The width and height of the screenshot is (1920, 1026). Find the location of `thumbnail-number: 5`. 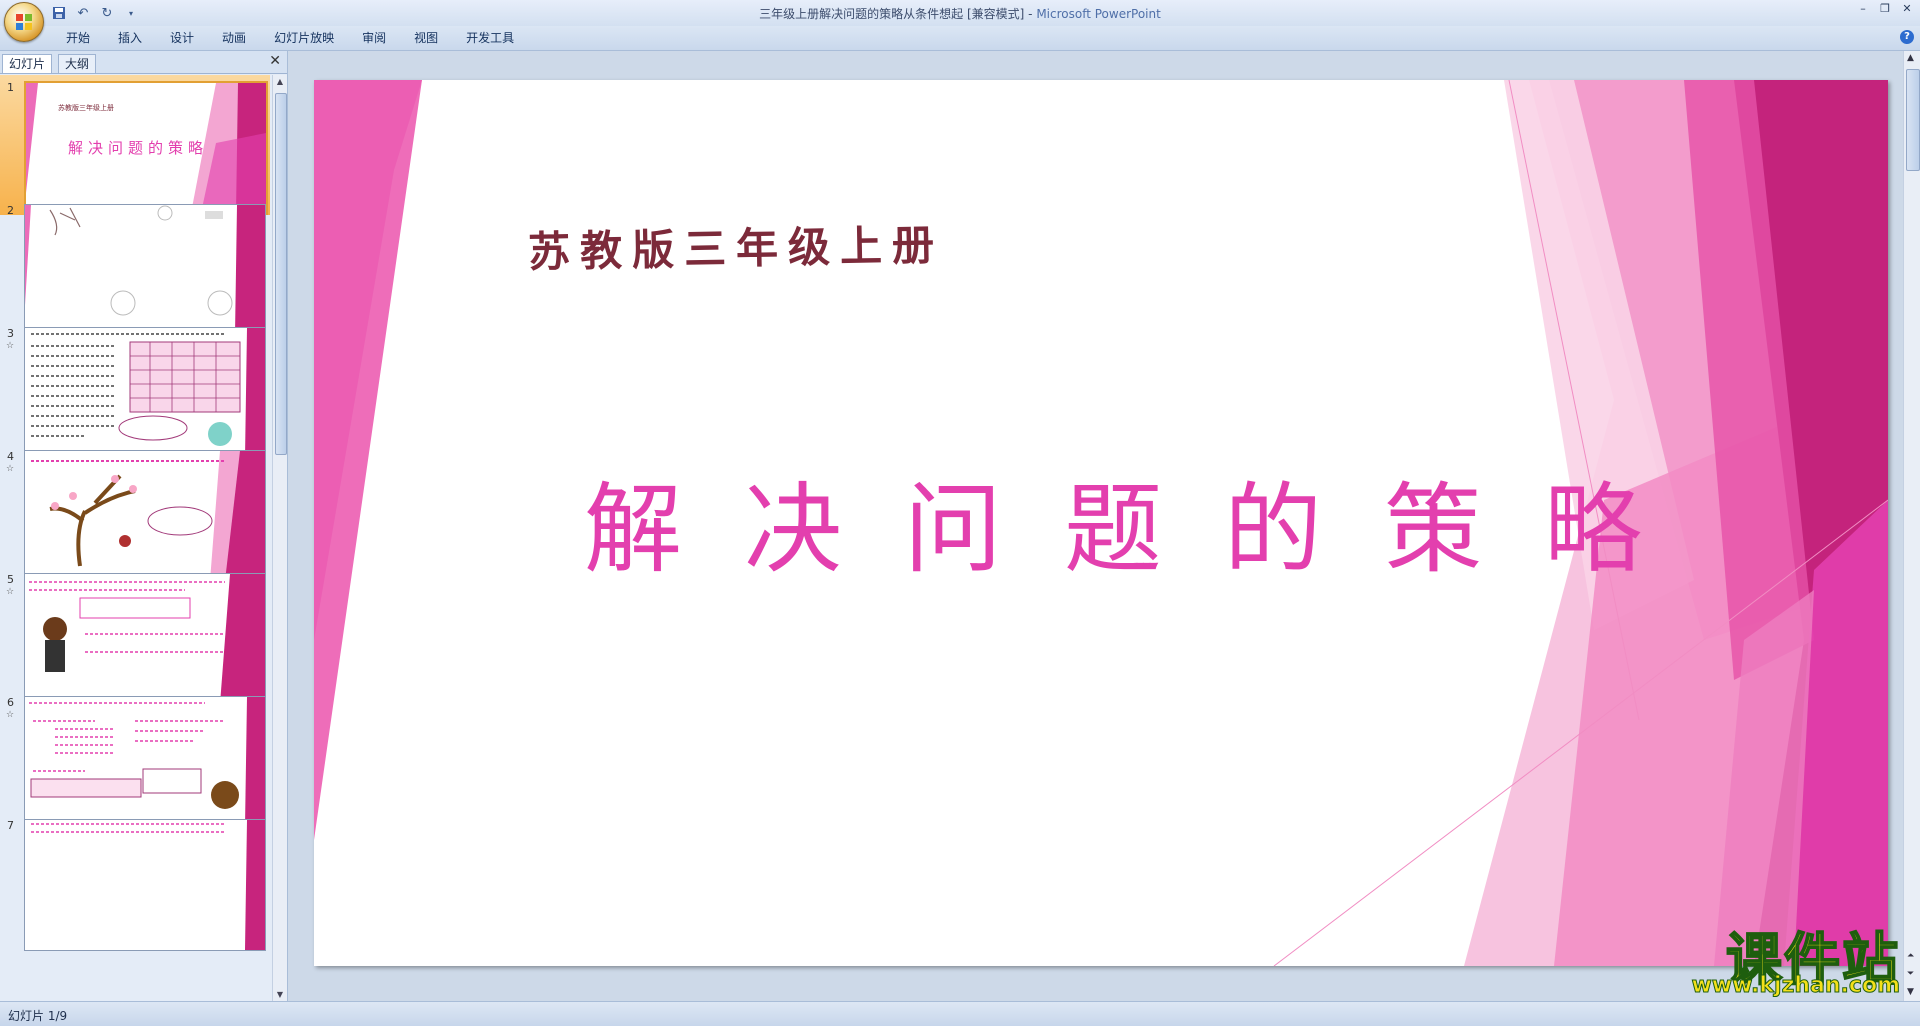

thumbnail-number: 5 is located at coordinates (10, 579).